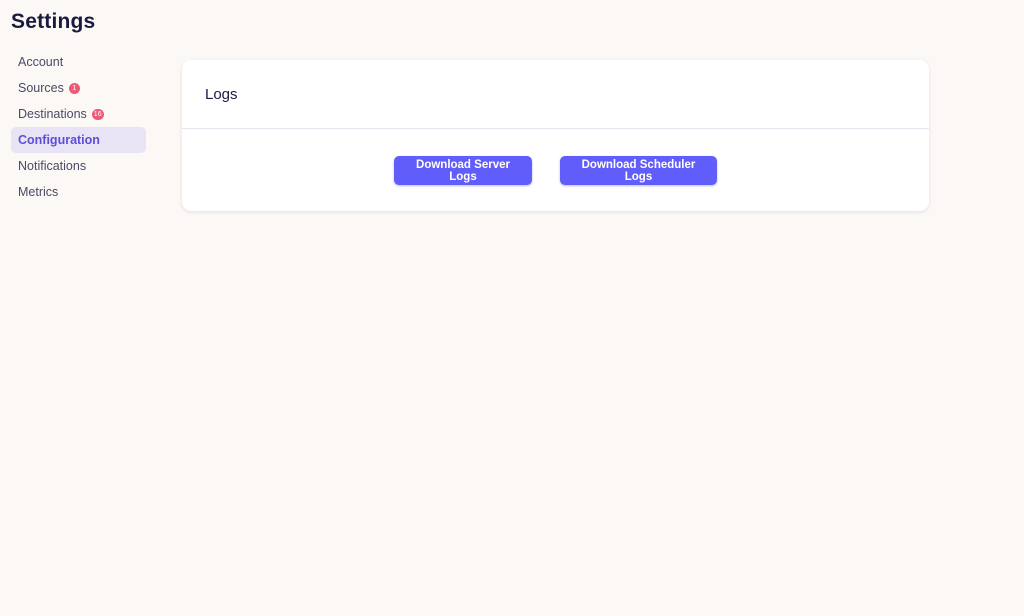  I want to click on sidebar-item-configuration: Configuration, so click(78, 140).